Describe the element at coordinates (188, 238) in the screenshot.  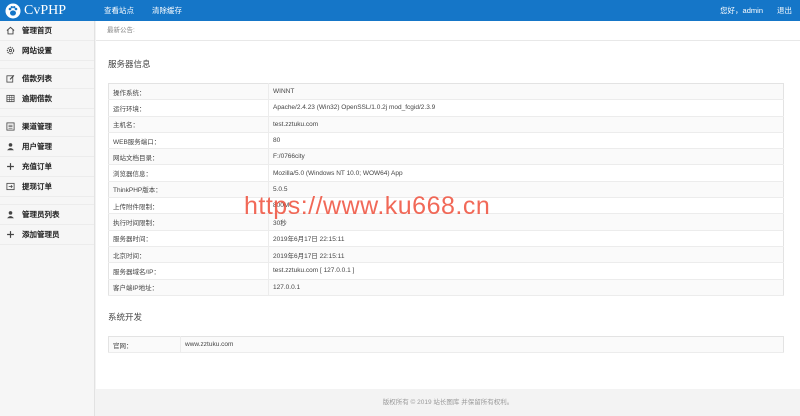
I see `row-label: 服务器时间：` at that location.